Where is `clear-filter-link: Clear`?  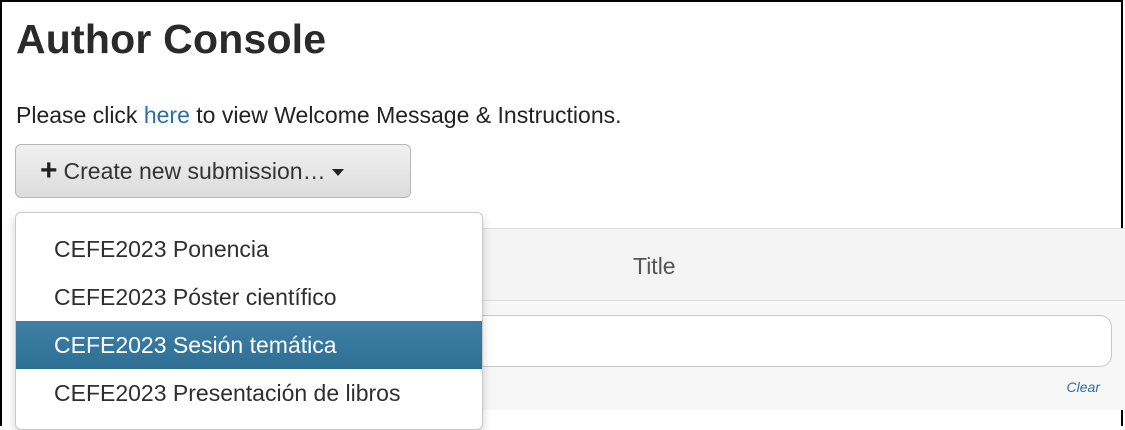 clear-filter-link: Clear is located at coordinates (1083, 387).